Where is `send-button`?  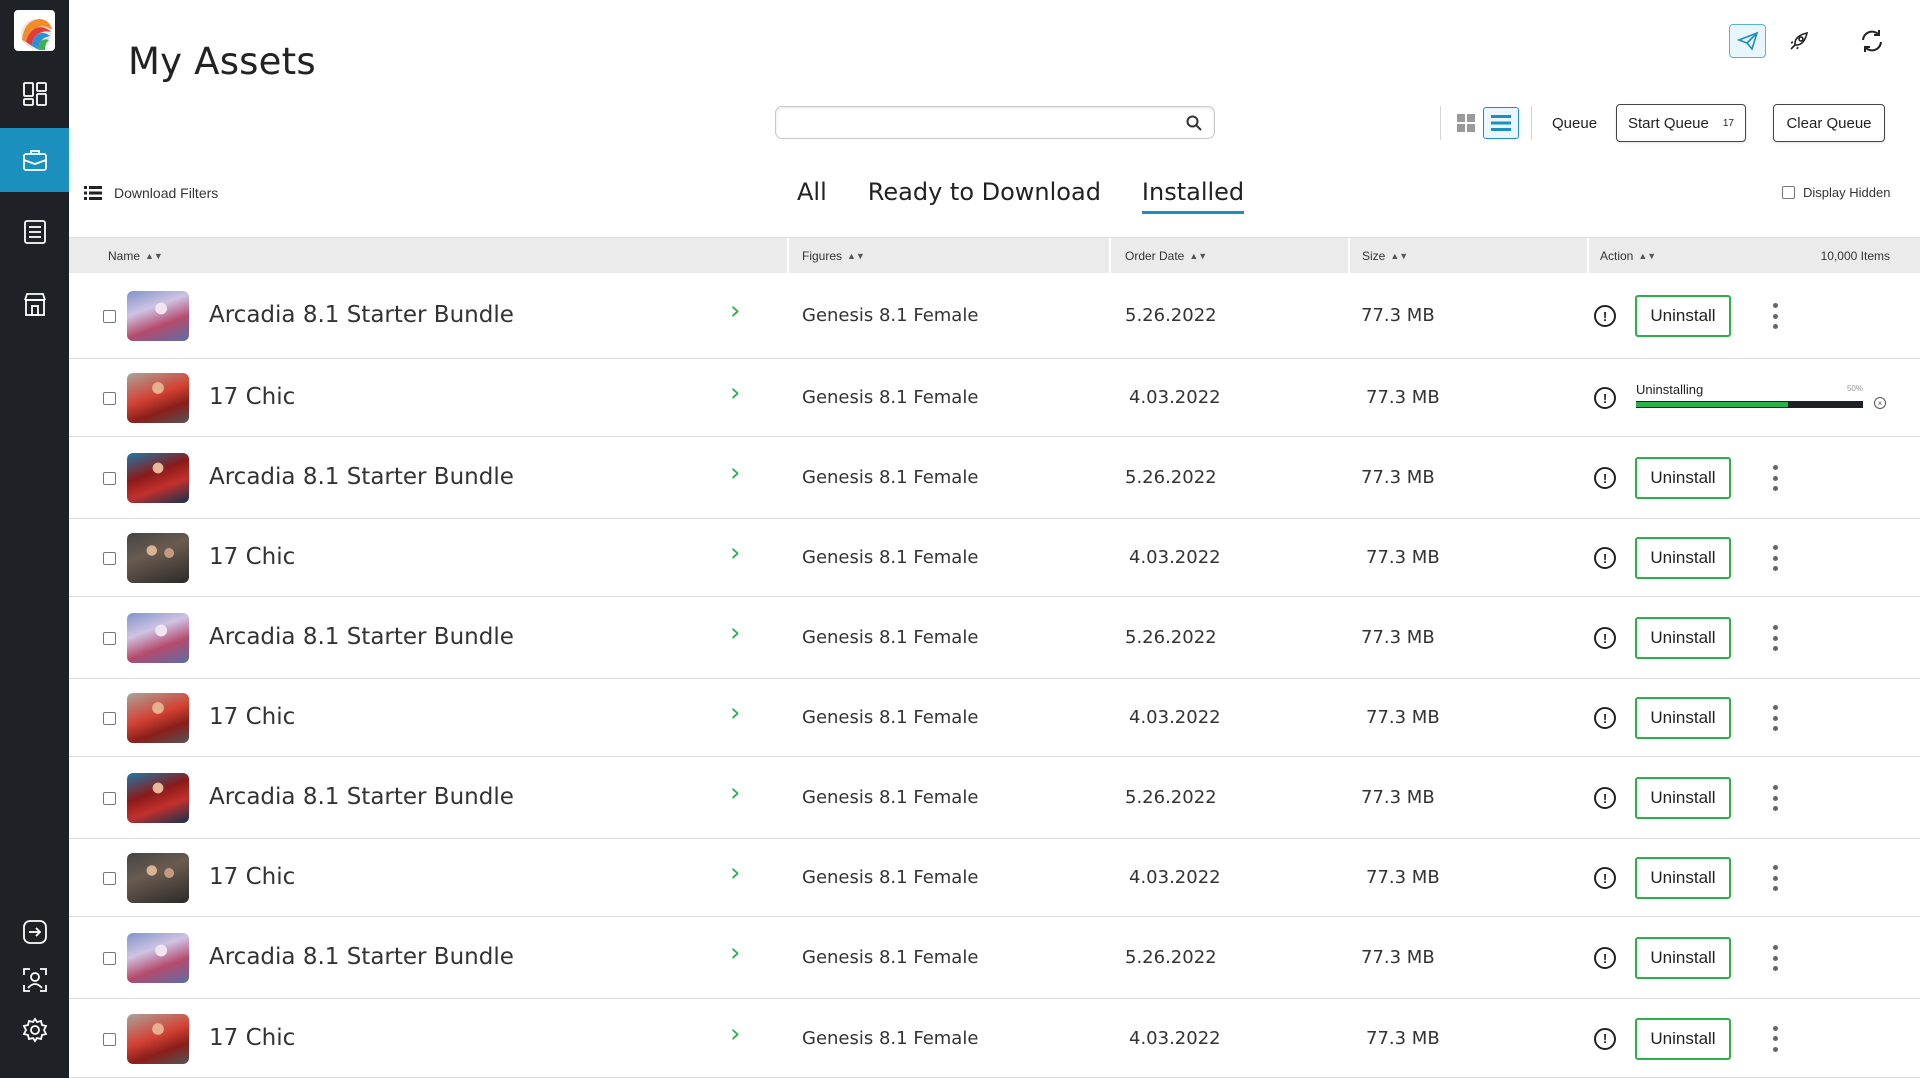
send-button is located at coordinates (1747, 41).